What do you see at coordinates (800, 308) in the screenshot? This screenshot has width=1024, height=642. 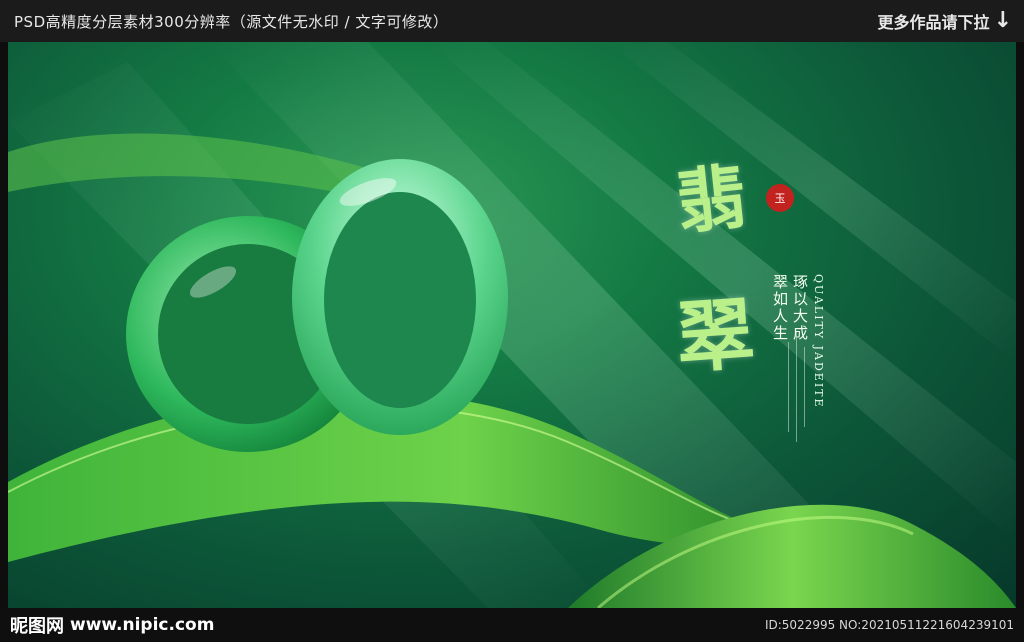 I see `slogan-line-1: 琢以大成` at bounding box center [800, 308].